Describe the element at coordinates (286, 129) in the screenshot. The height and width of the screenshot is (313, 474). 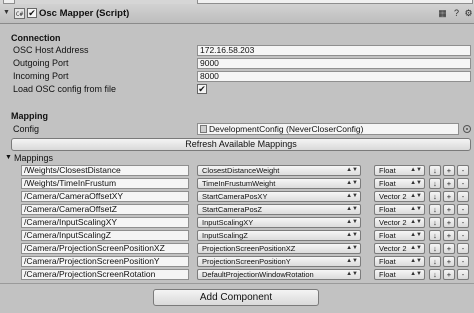
I see `config-object-value: DevelopmentConfig (NeverCloserConfig)` at that location.